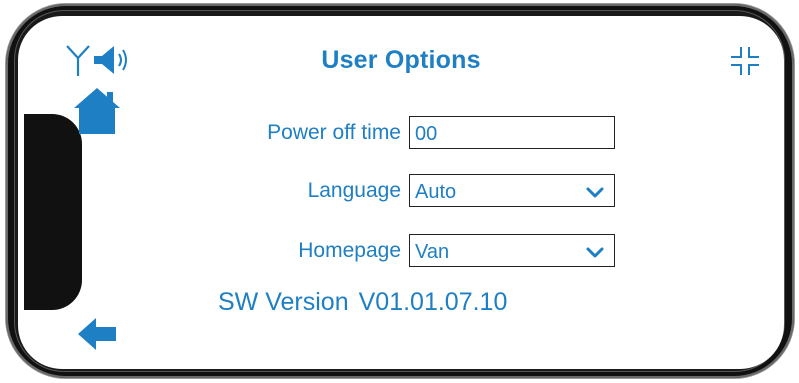  What do you see at coordinates (349, 250) in the screenshot?
I see `homepage-label: Homepage` at bounding box center [349, 250].